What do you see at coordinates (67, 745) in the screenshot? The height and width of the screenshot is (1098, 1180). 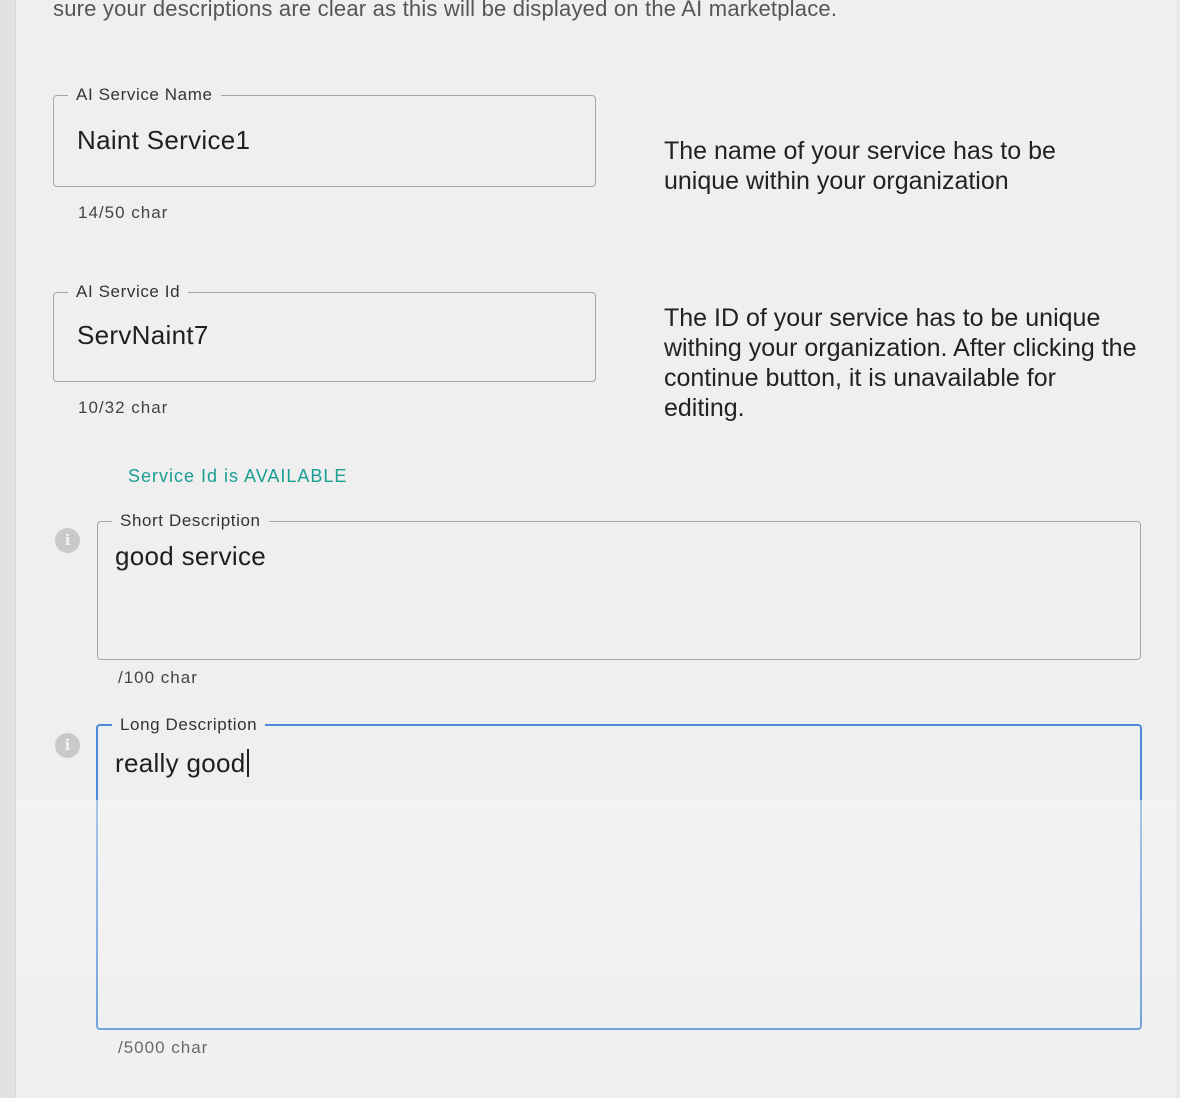 I see `long-description-info-icon: i` at bounding box center [67, 745].